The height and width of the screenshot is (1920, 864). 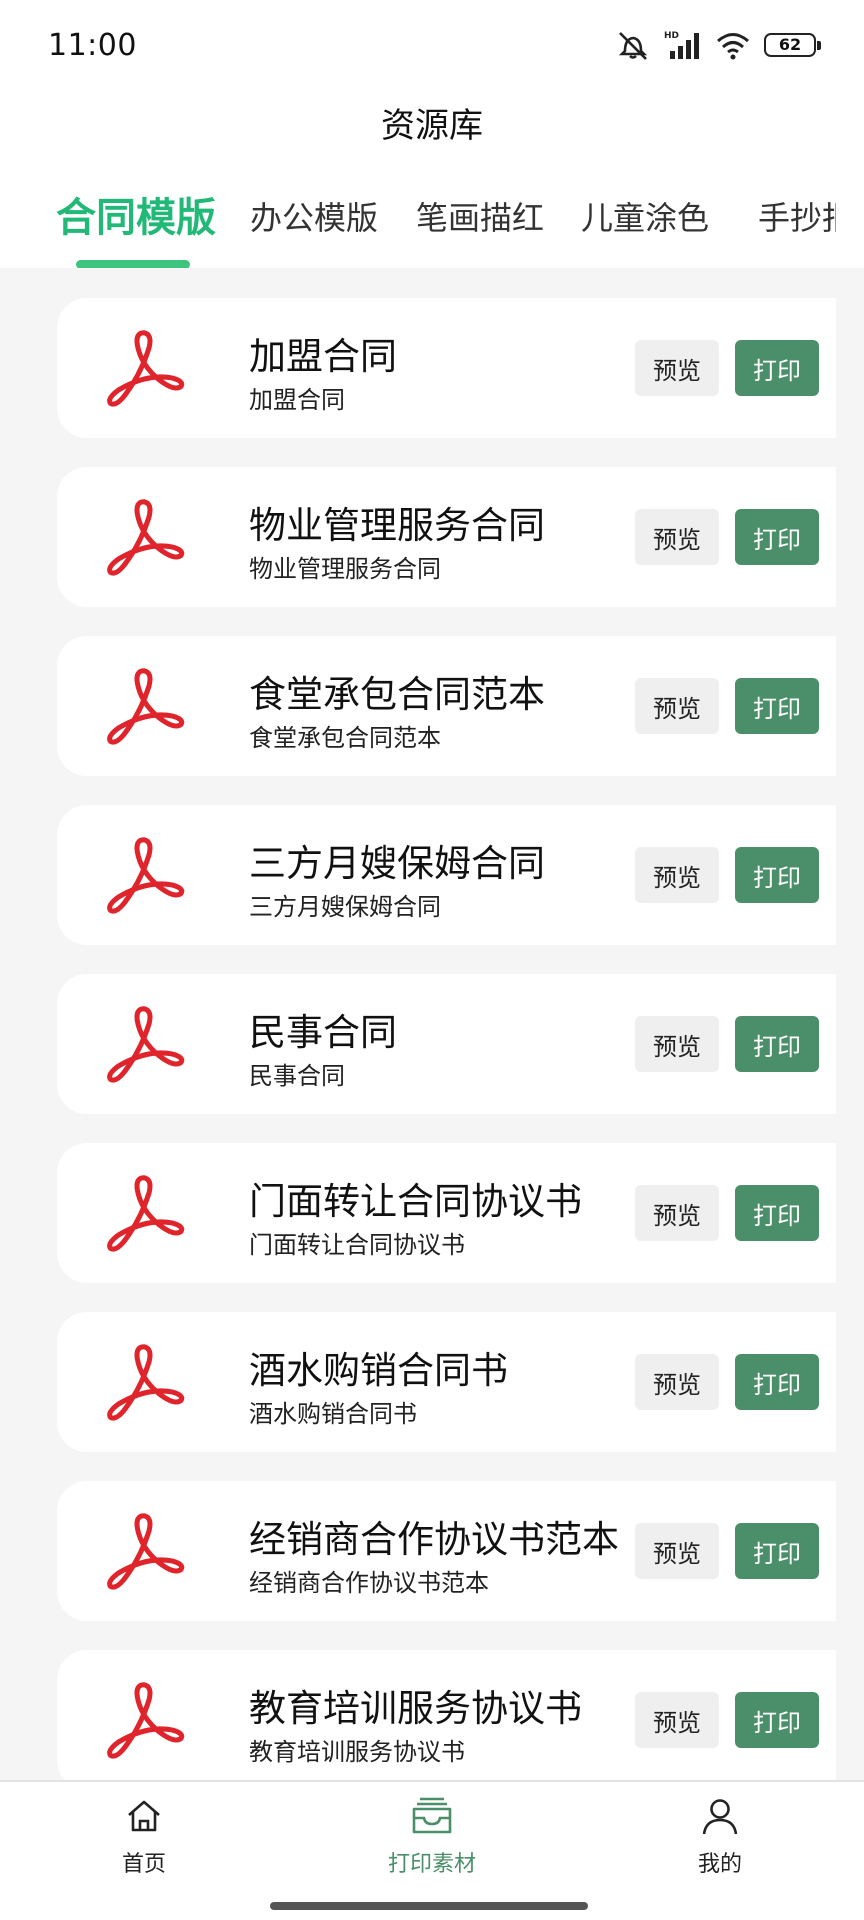 What do you see at coordinates (432, 1815) in the screenshot?
I see `tray-icon` at bounding box center [432, 1815].